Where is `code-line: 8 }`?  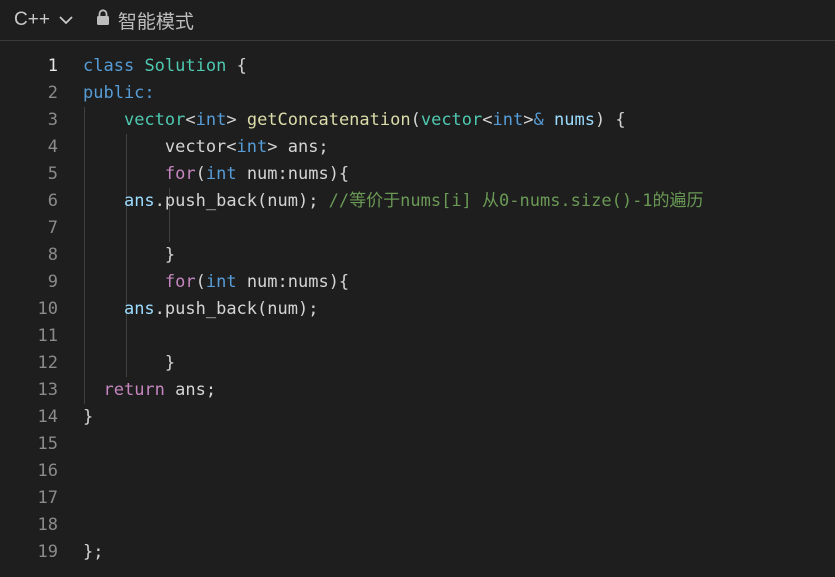
code-line: 8 } is located at coordinates (417, 255).